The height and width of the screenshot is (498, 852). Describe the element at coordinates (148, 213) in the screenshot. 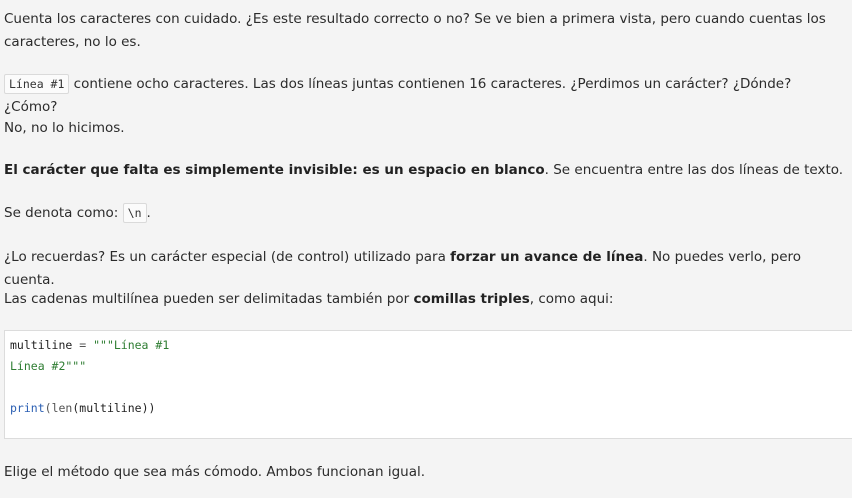

I see `denoted-post: .` at that location.